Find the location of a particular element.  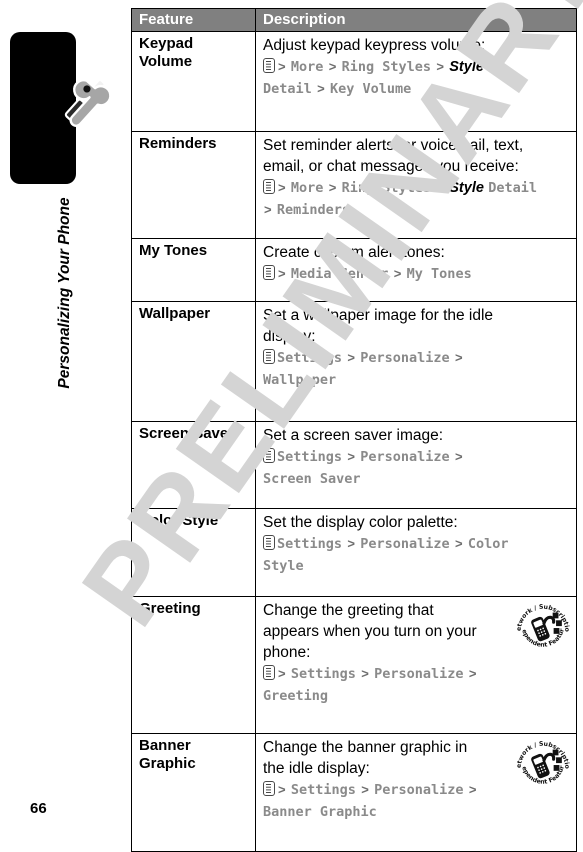

chapter-title-vertical: Personalizing Your Phone is located at coordinates (64, 293).